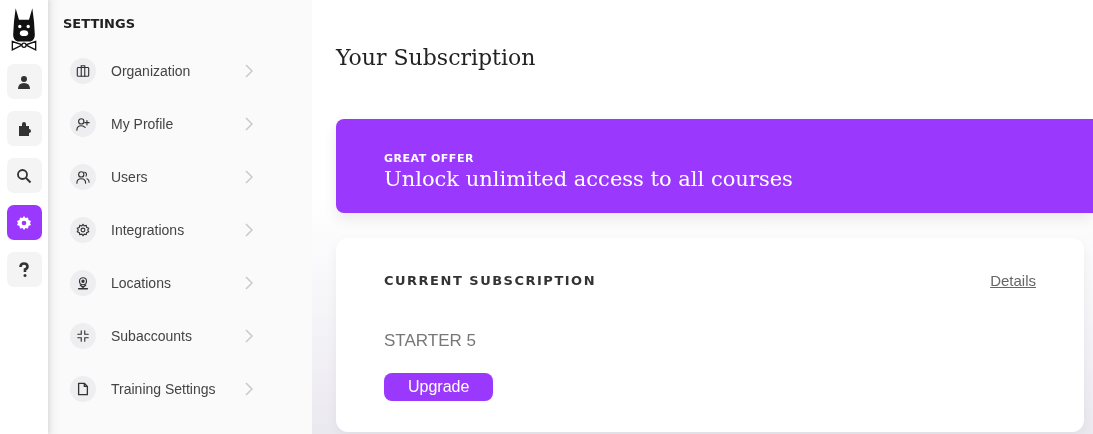 Image resolution: width=1093 pixels, height=434 pixels. I want to click on menu-item: Users, so click(187, 176).